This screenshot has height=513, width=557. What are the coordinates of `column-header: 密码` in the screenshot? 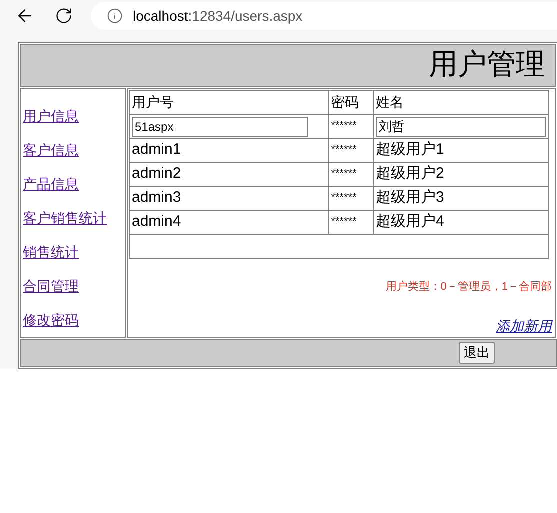 It's located at (351, 102).